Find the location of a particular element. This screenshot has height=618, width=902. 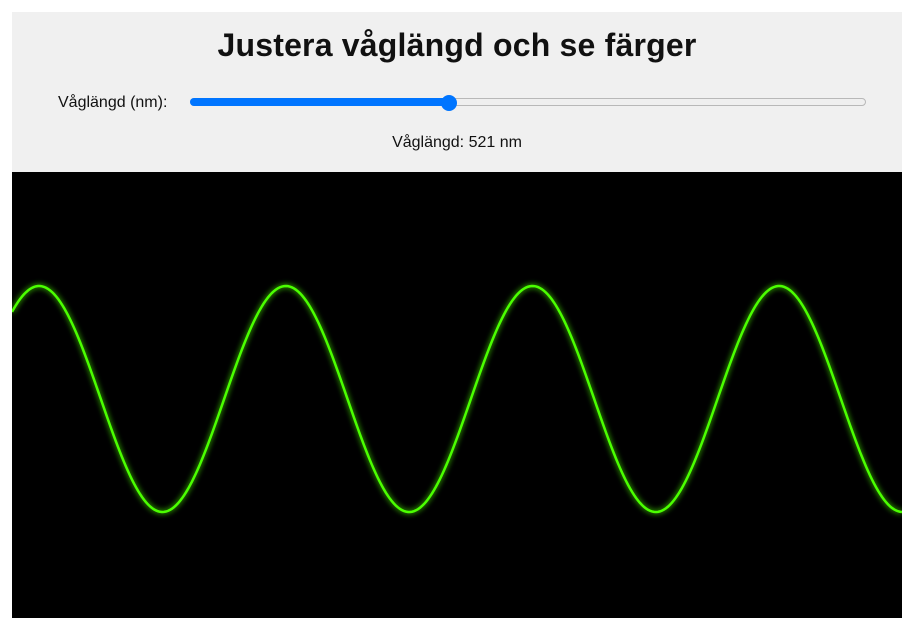

wavelength-control: Våglängd (nm): is located at coordinates (457, 103).